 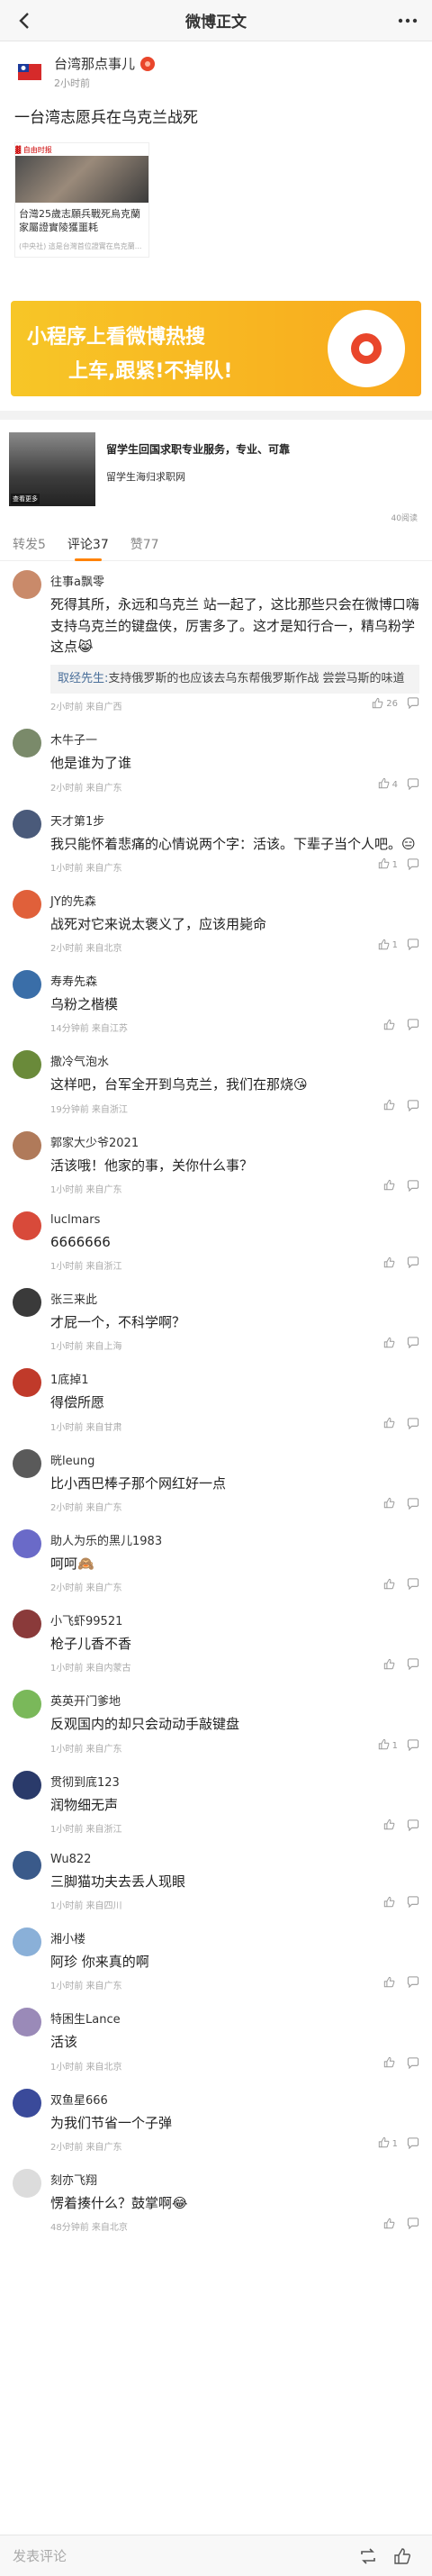 What do you see at coordinates (234, 2179) in the screenshot?
I see `commenter-name: 刻亦飞翔` at bounding box center [234, 2179].